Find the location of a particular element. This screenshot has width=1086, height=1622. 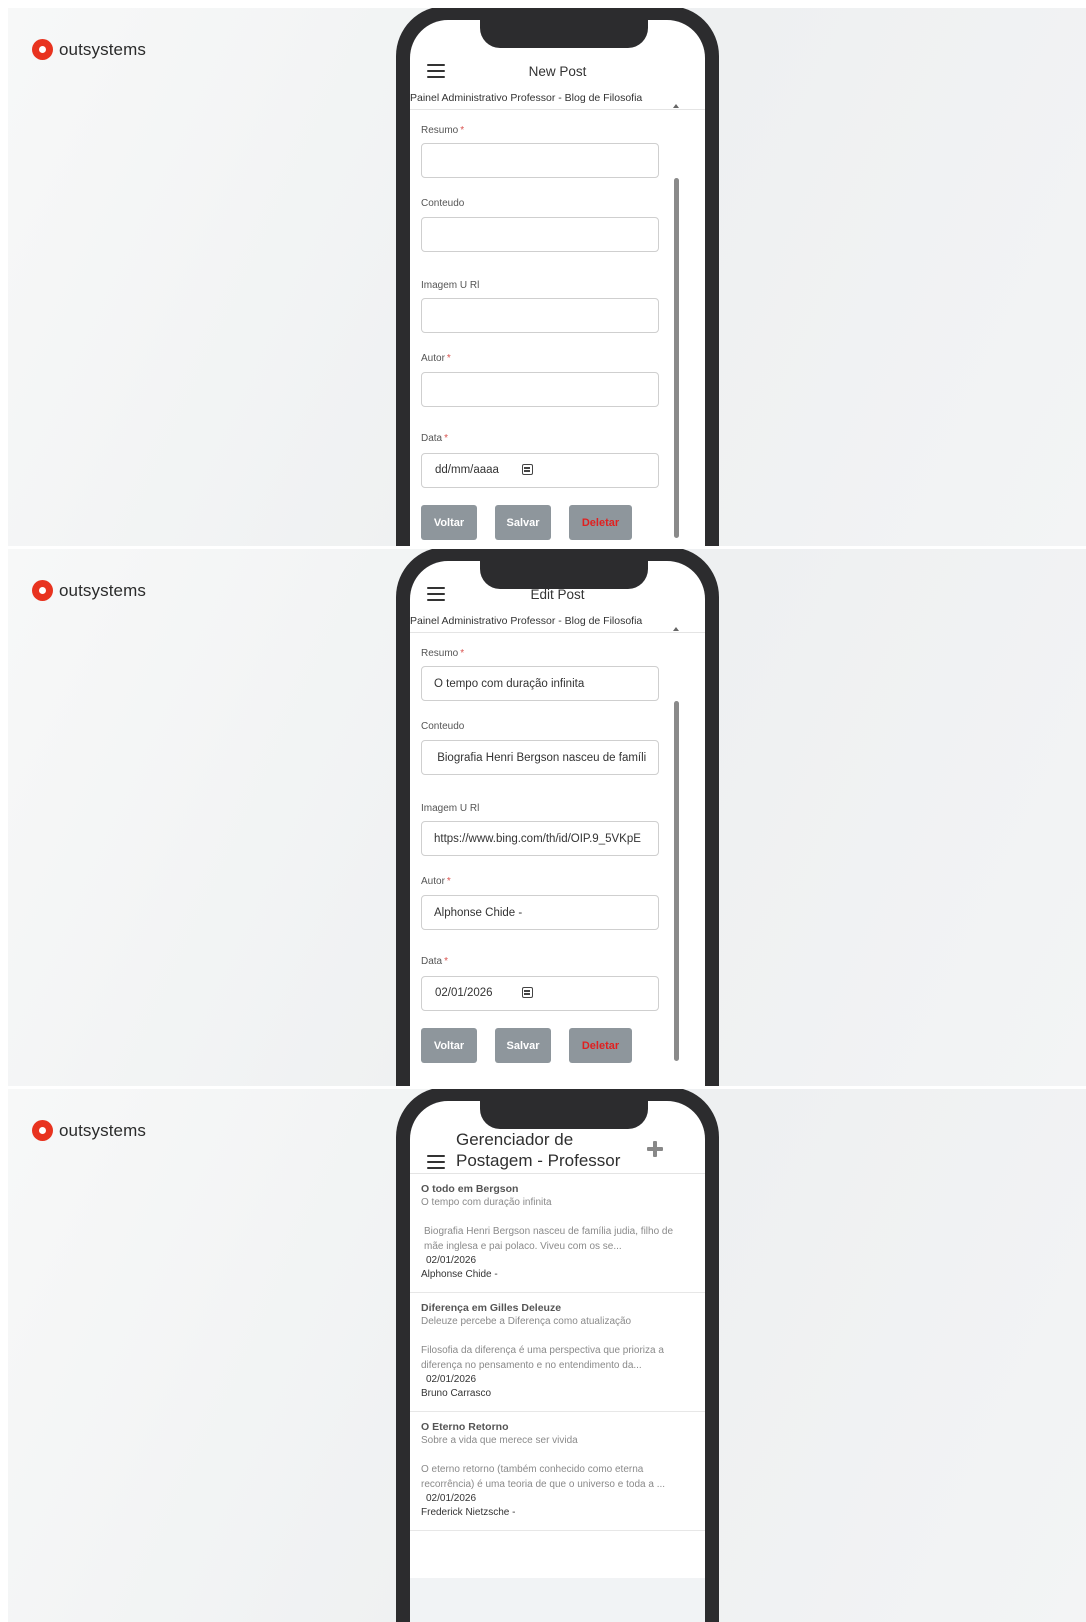

post-summary: Sobre a vida que merece ser vivida is located at coordinates (499, 1440).